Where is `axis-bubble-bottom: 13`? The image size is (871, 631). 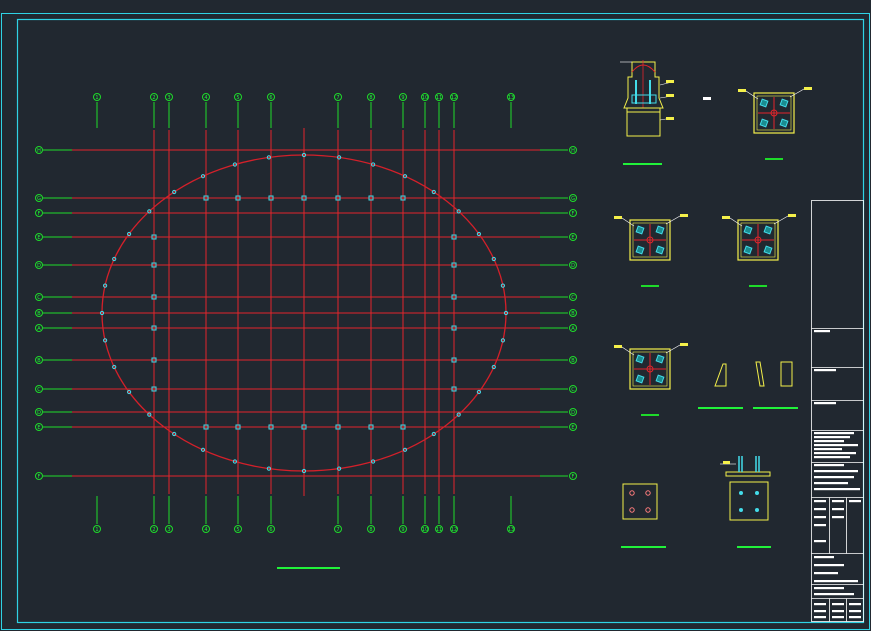 axis-bubble-bottom: 13 is located at coordinates (511, 529).